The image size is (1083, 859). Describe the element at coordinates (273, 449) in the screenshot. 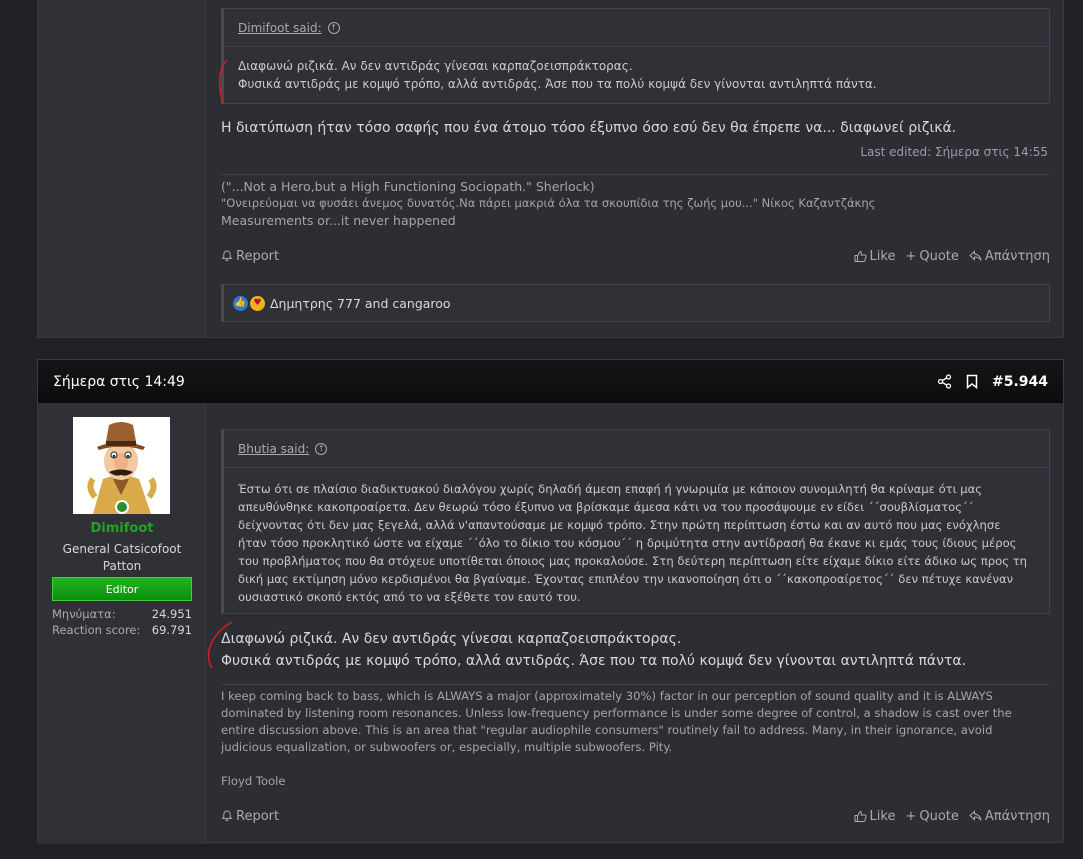

I see `quote-author-link: Bhutia said:` at that location.